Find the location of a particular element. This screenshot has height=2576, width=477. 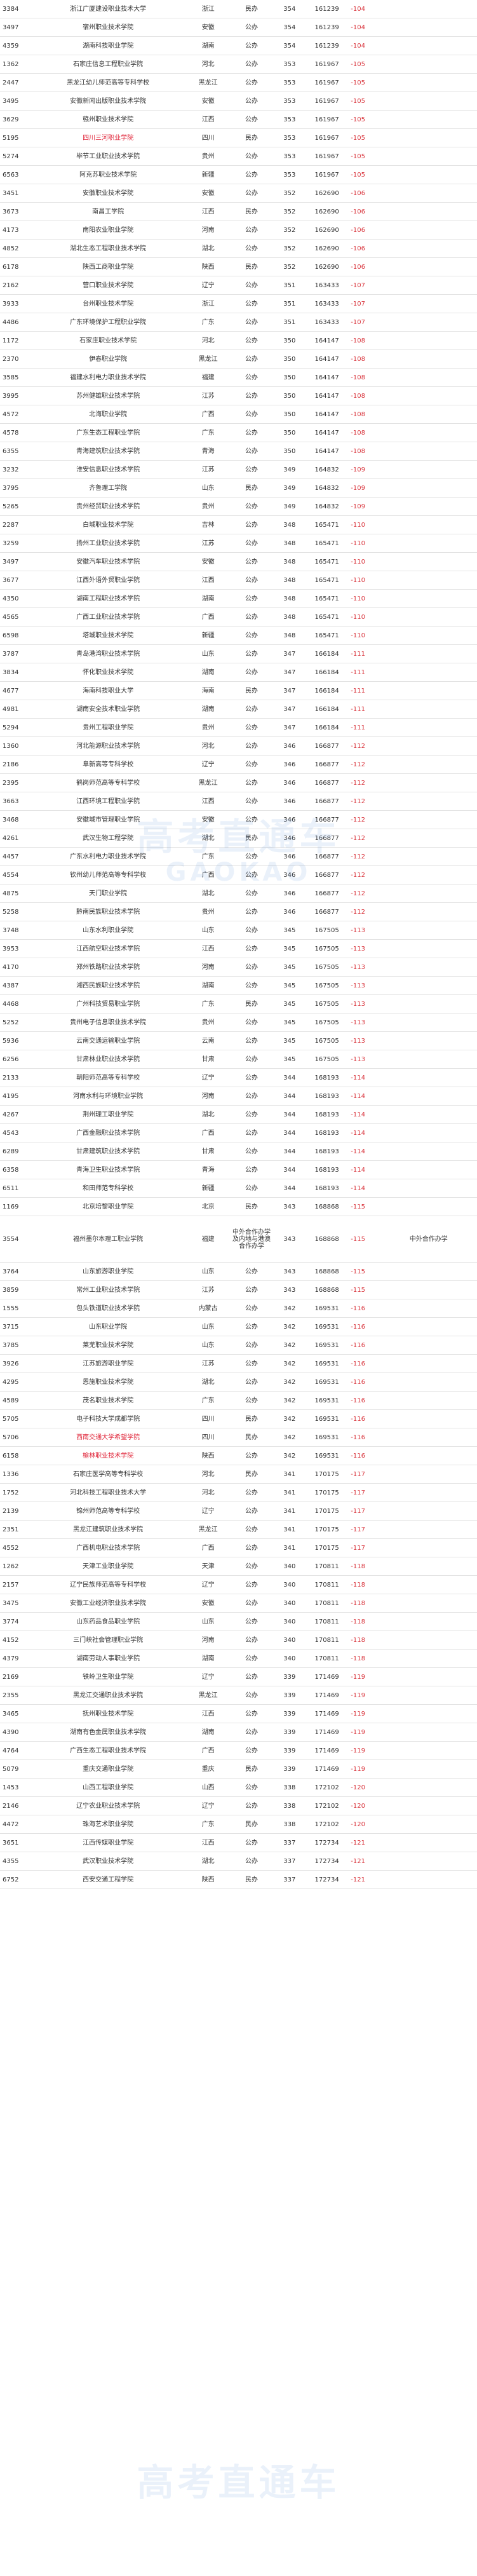

school-code: 5294 is located at coordinates (15, 727).